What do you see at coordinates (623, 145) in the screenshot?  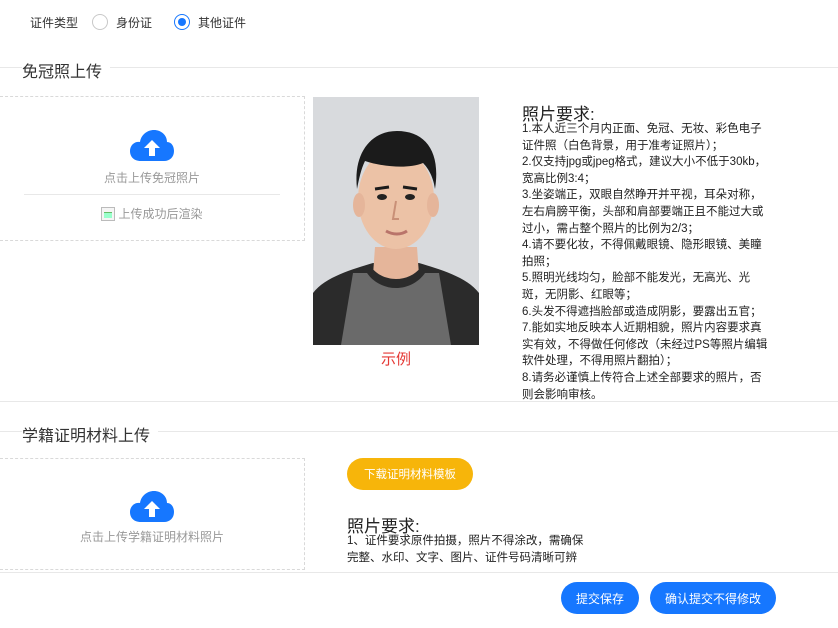 I see `requirement-line: 证件照（白色背景，用于准考证照片）；` at bounding box center [623, 145].